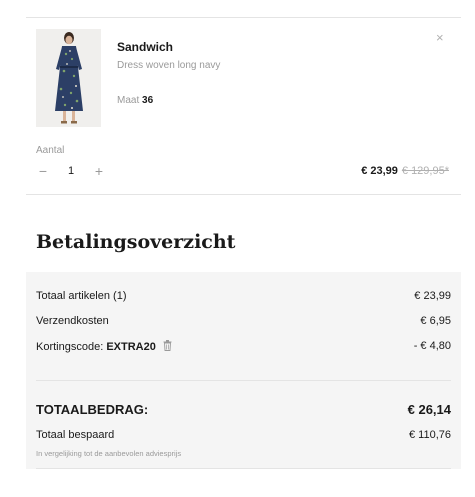 The width and height of the screenshot is (475, 497). What do you see at coordinates (92, 409) in the screenshot?
I see `total-label: TOTAALBEDRAG:` at bounding box center [92, 409].